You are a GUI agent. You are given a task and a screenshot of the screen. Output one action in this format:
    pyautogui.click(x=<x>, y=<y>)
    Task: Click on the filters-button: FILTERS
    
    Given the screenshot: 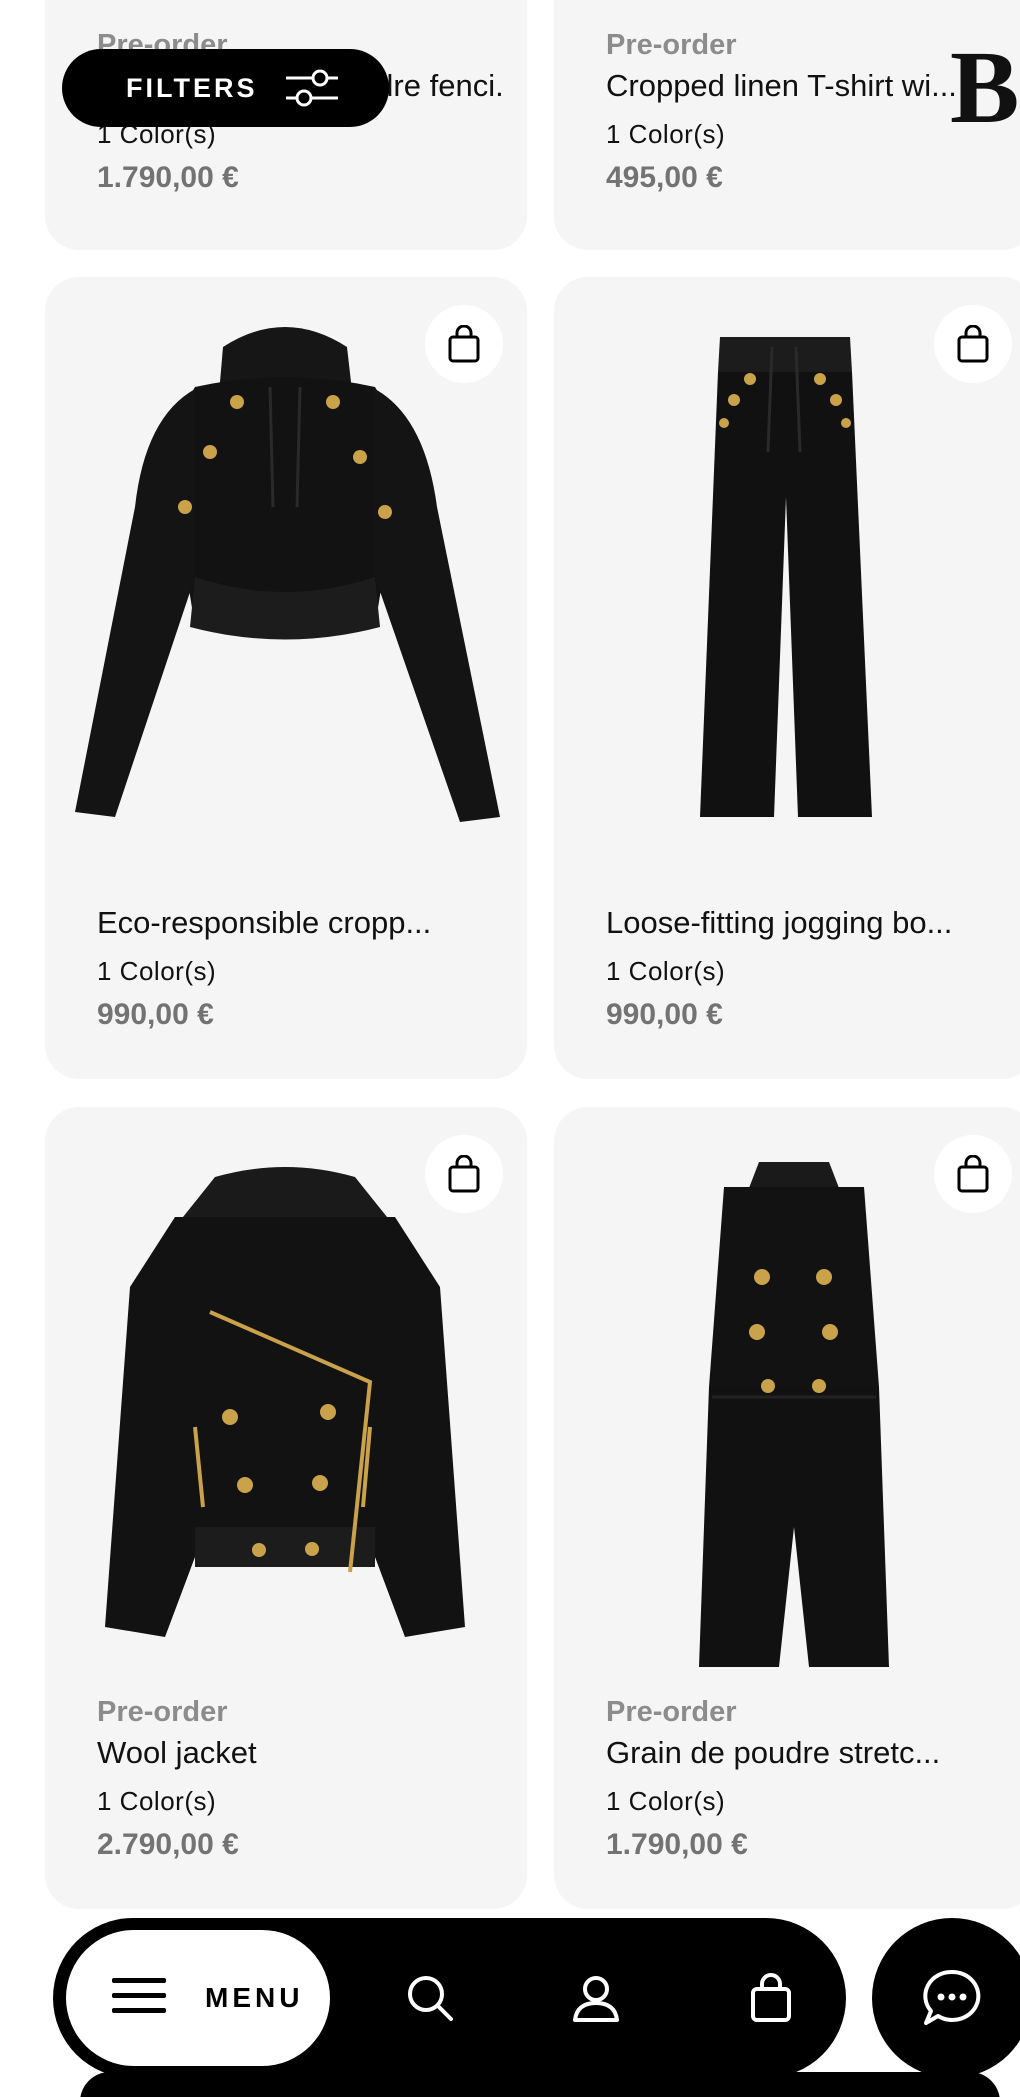 What is the action you would take?
    pyautogui.click(x=225, y=88)
    